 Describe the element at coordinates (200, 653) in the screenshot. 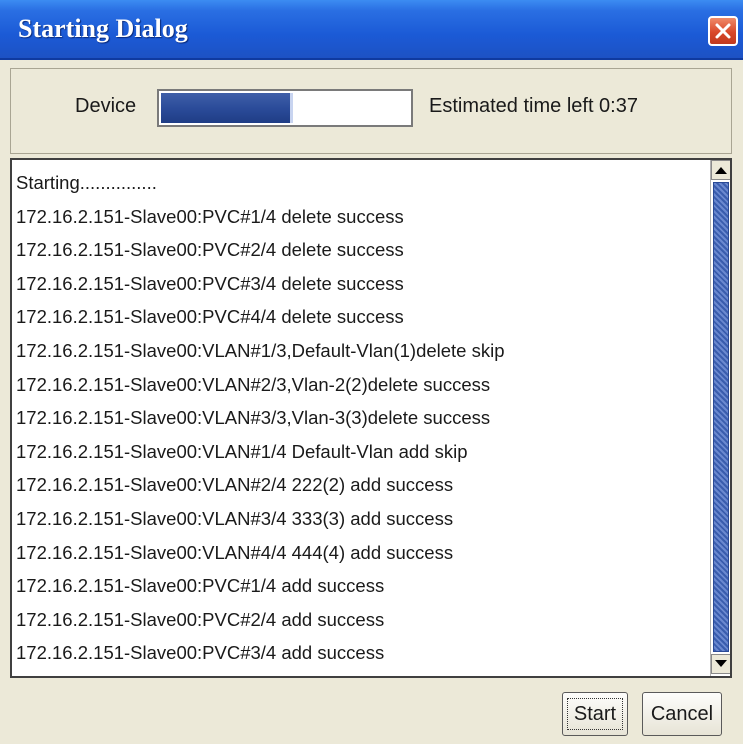

I see `log-line: 172.16.2.151-Slave00:PVC#3/4 add success` at that location.